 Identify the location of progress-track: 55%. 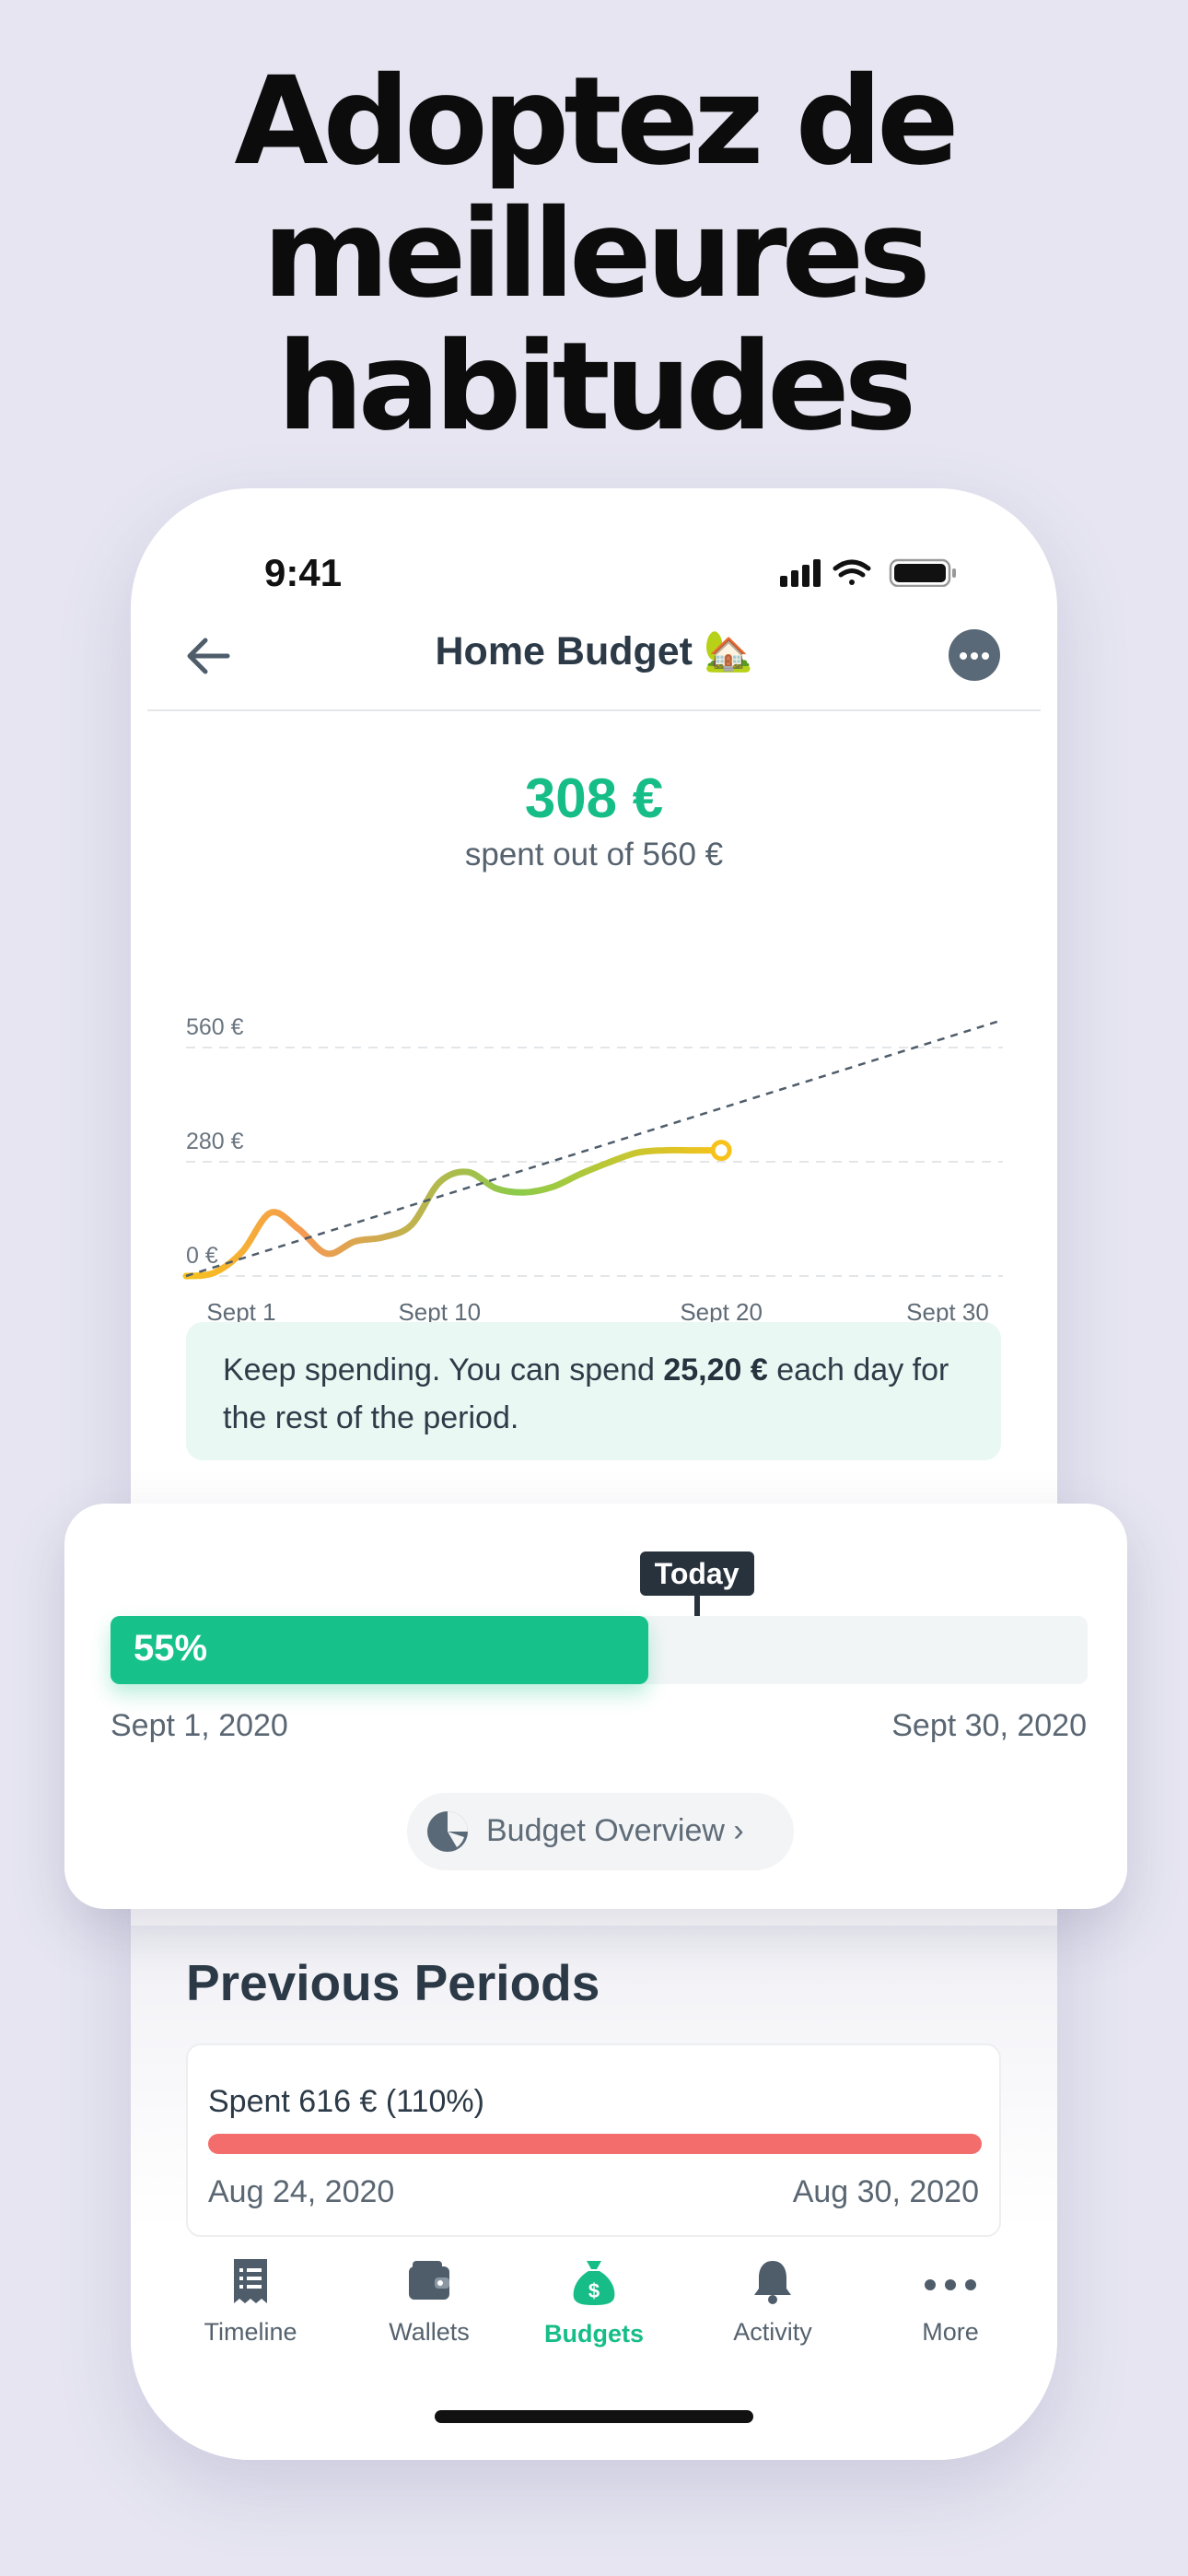
(599, 1650).